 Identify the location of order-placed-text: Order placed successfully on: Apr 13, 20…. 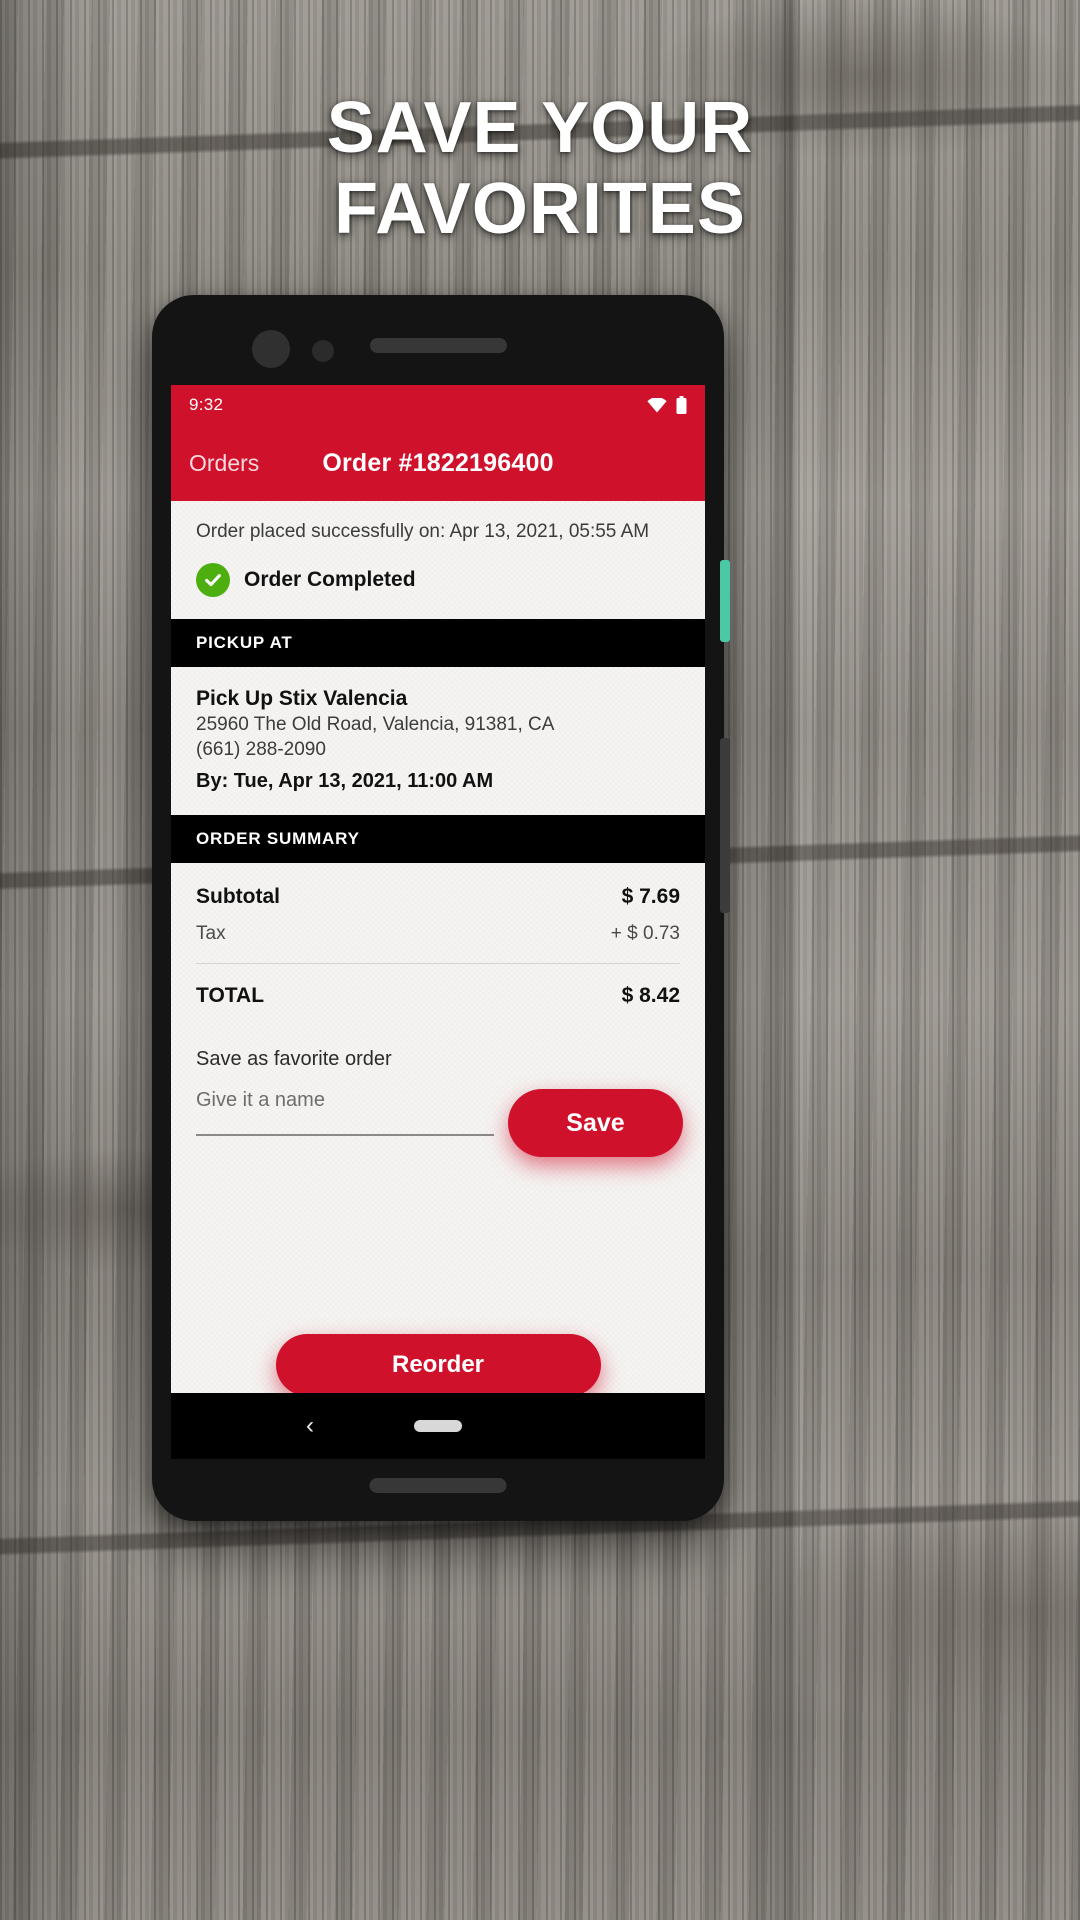
(423, 531).